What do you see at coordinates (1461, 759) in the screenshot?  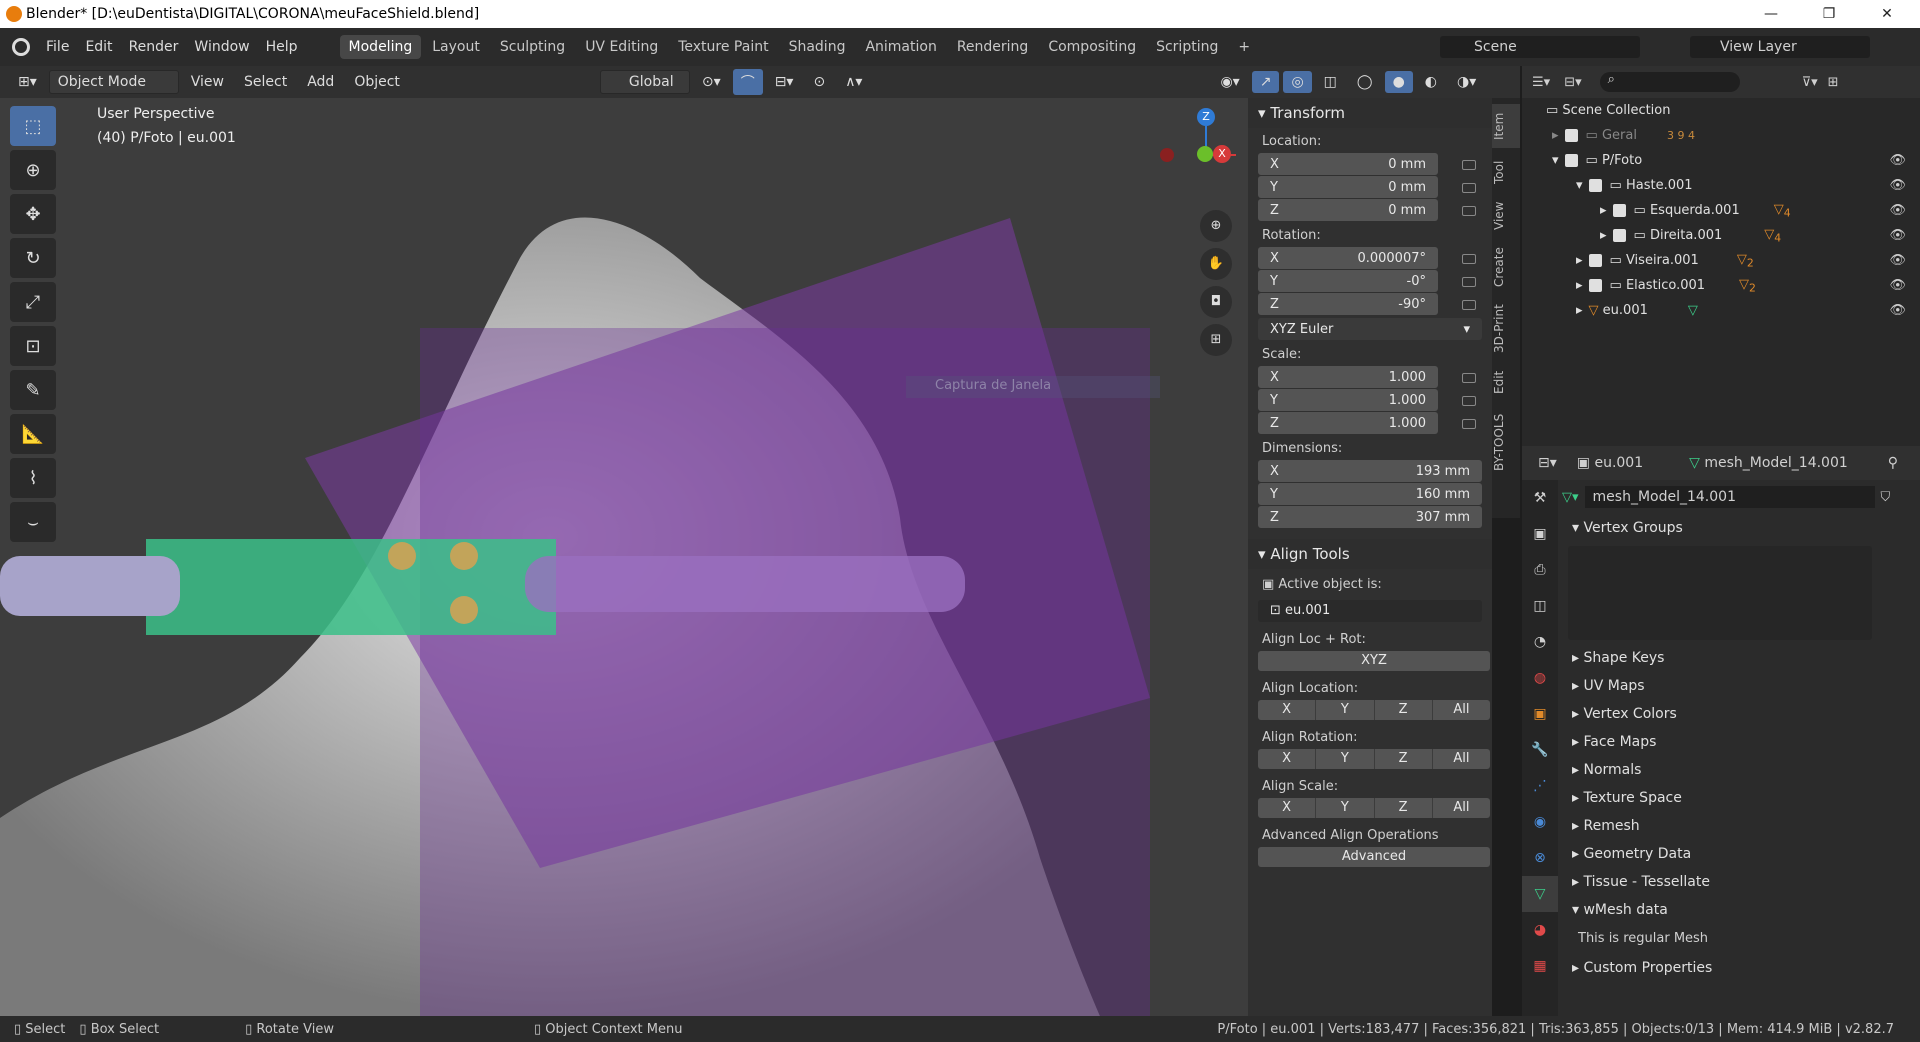 I see `align-rotation-all-button: All` at bounding box center [1461, 759].